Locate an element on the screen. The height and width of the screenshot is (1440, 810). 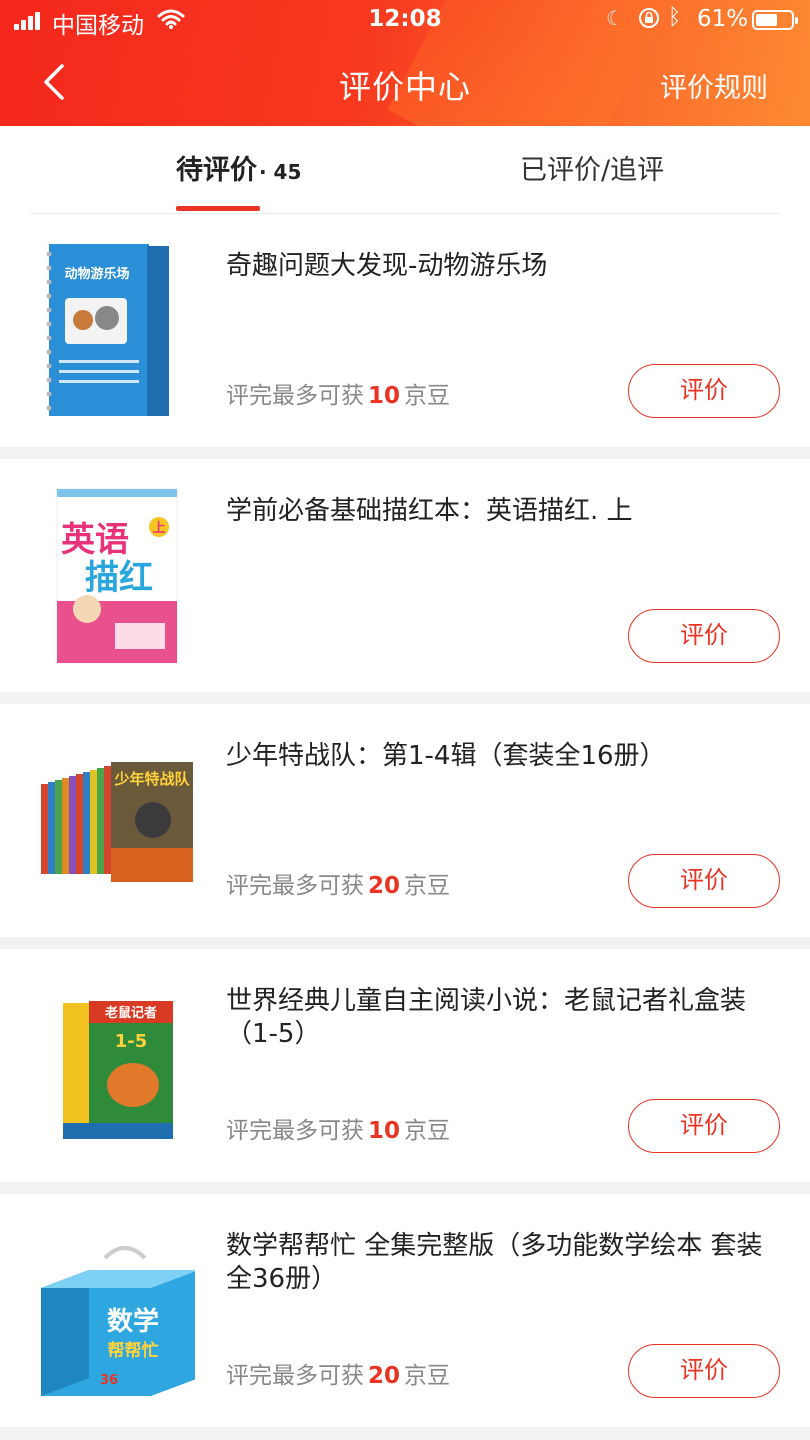
product-thumbnail: 数学 帮帮忙 36 is located at coordinates (115, 1313).